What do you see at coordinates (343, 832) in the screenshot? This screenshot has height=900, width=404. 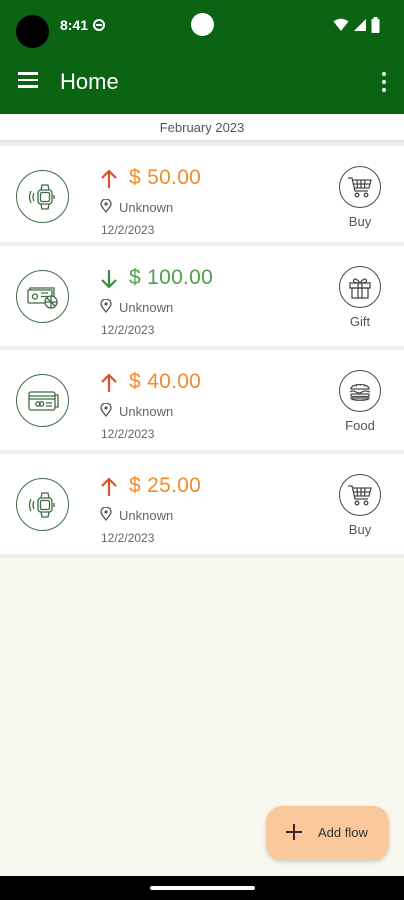 I see `add-flow-label: Add flow` at bounding box center [343, 832].